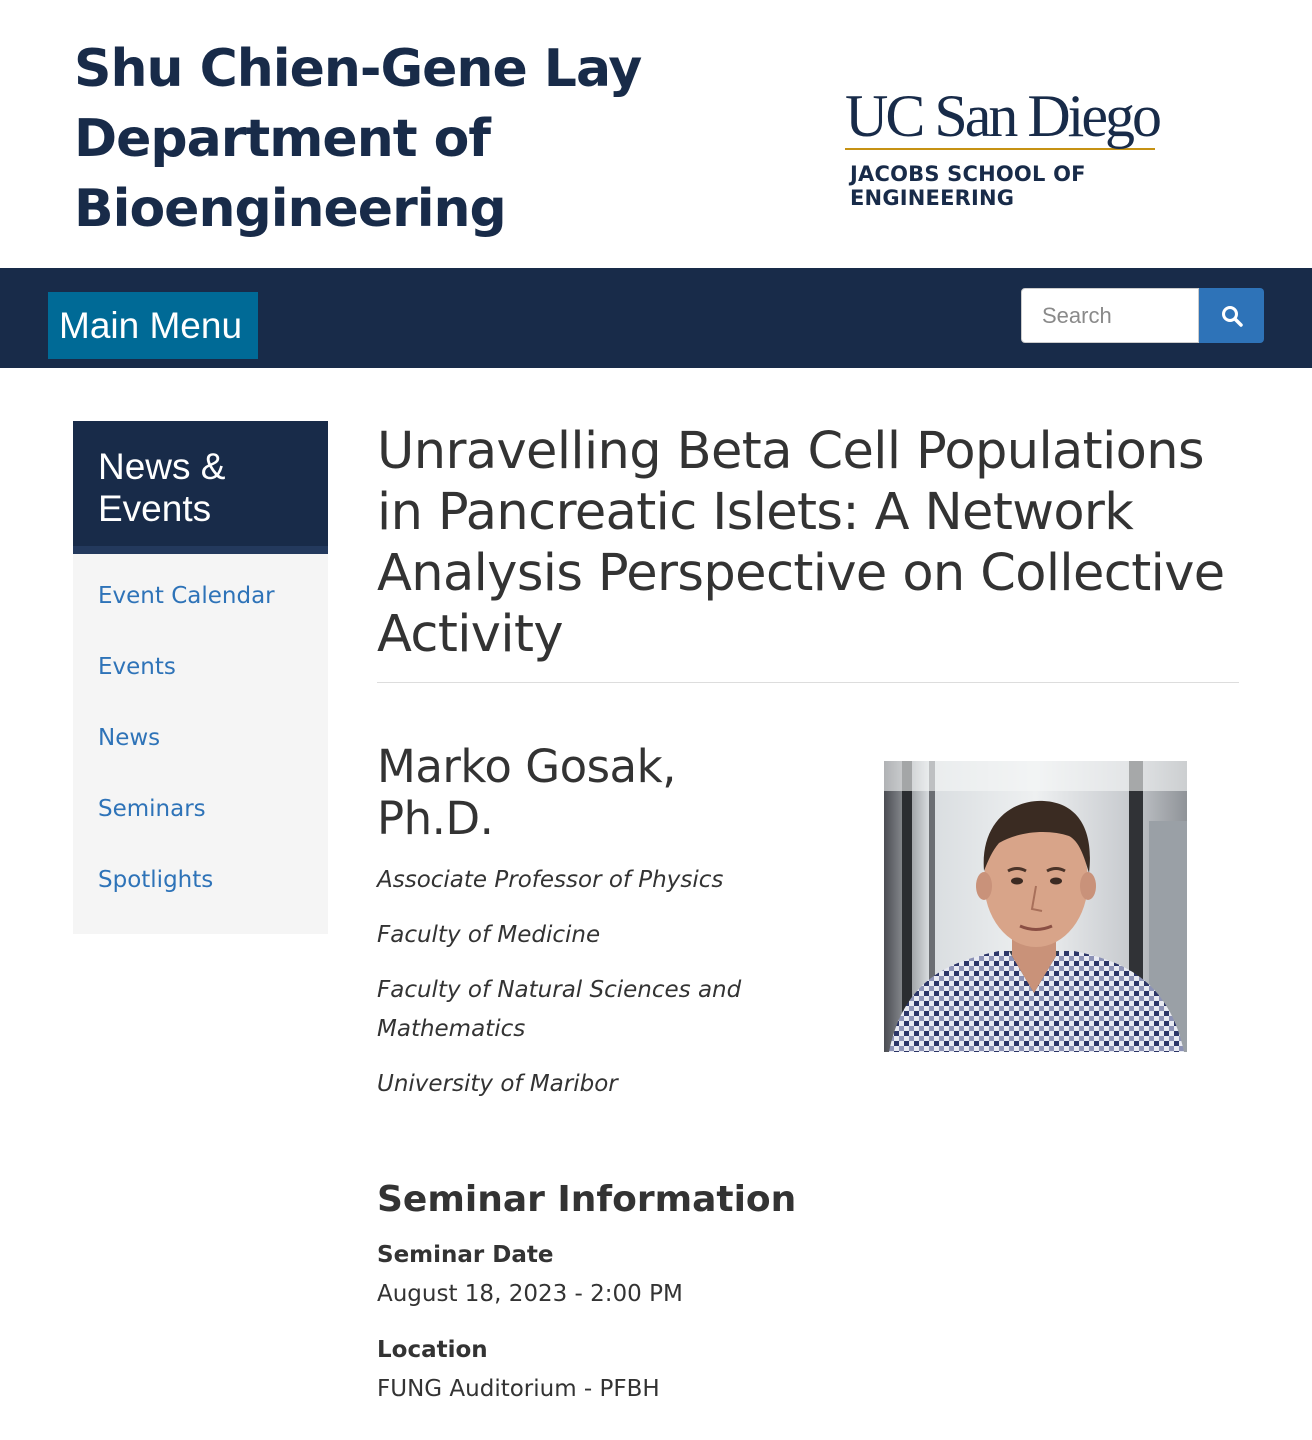 The height and width of the screenshot is (1440, 1312). I want to click on location-label: Location, so click(432, 1350).